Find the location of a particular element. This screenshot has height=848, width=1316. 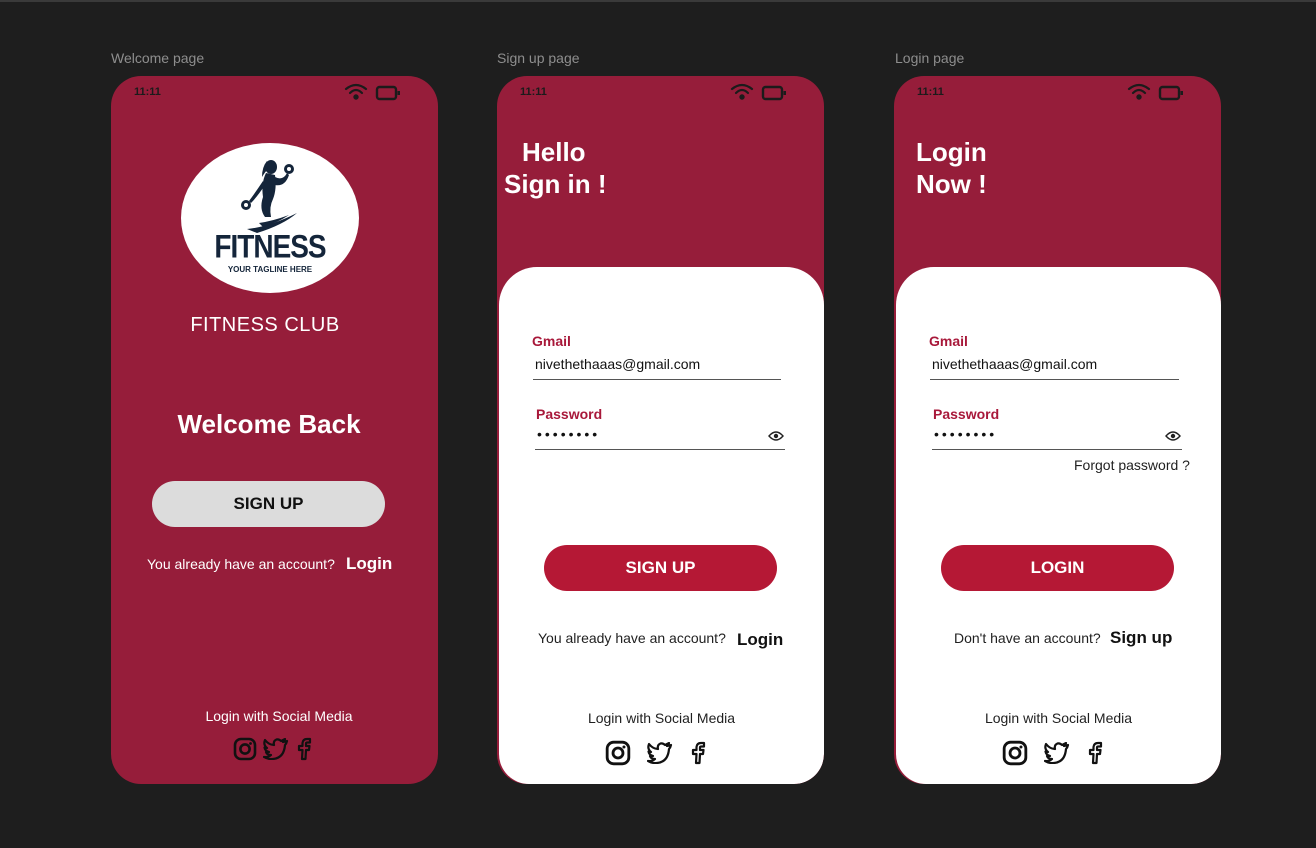

heading-line-2: Now ! is located at coordinates (951, 184).